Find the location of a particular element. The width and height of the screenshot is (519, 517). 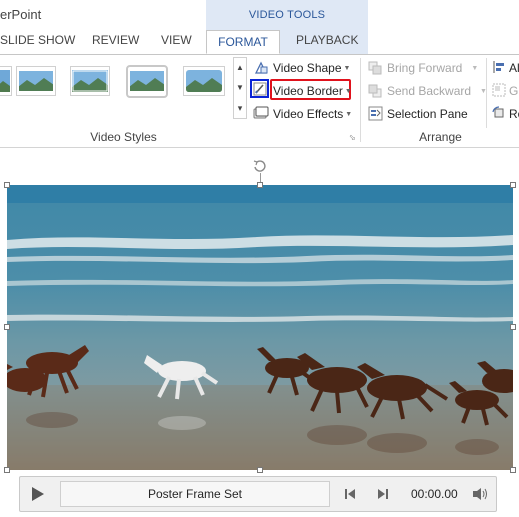

bring-forward-label: Bring Forward is located at coordinates (425, 68).